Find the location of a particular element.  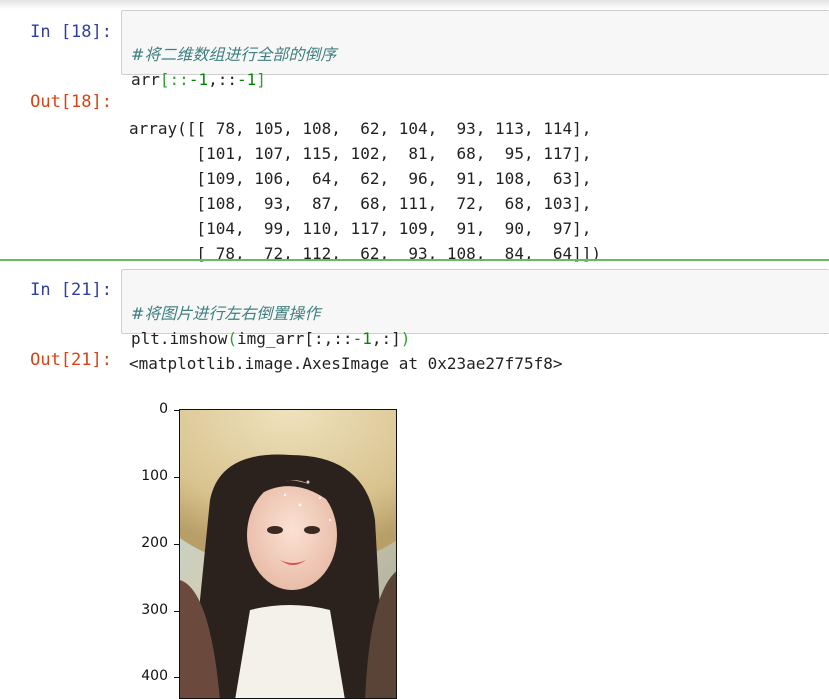

code-line: arr[::-1,::-1] is located at coordinates (198, 79).